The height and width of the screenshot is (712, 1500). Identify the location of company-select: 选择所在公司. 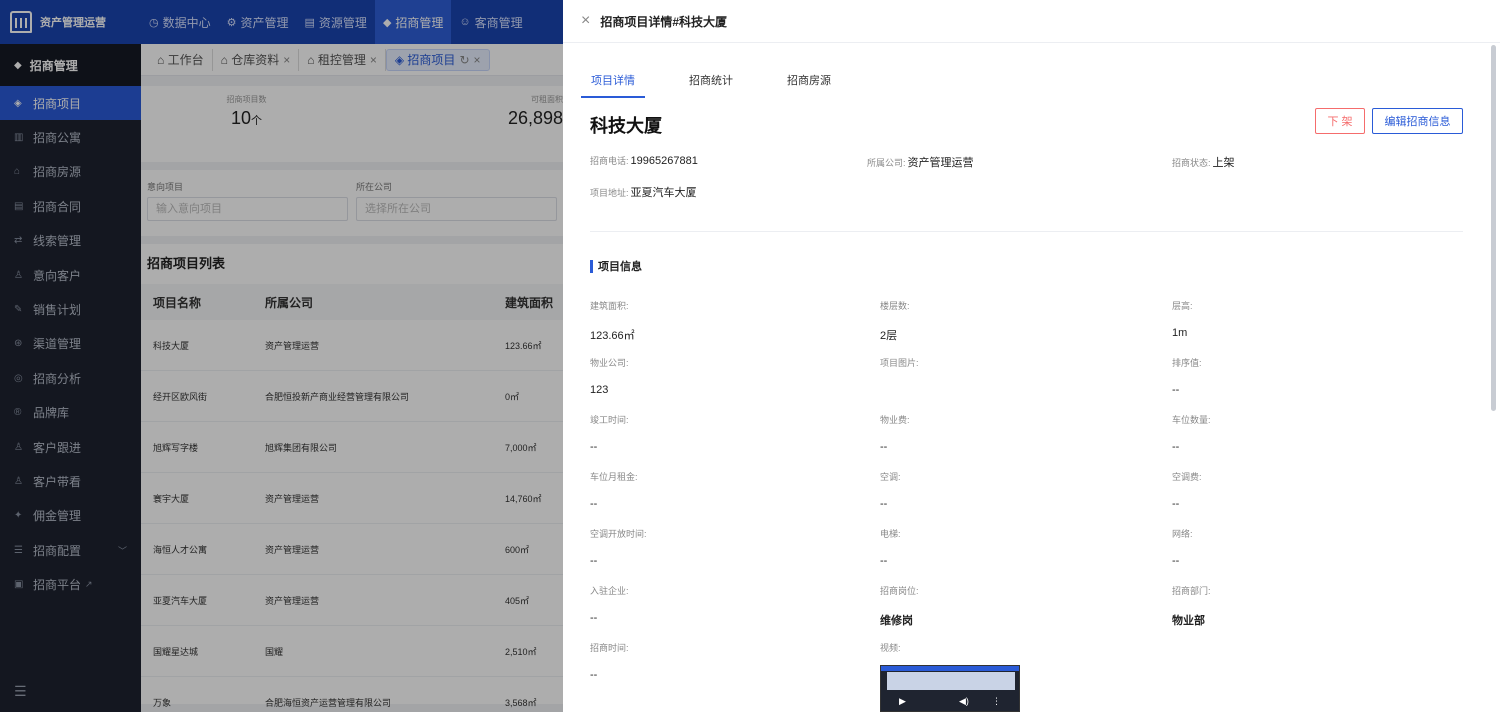
(456, 209).